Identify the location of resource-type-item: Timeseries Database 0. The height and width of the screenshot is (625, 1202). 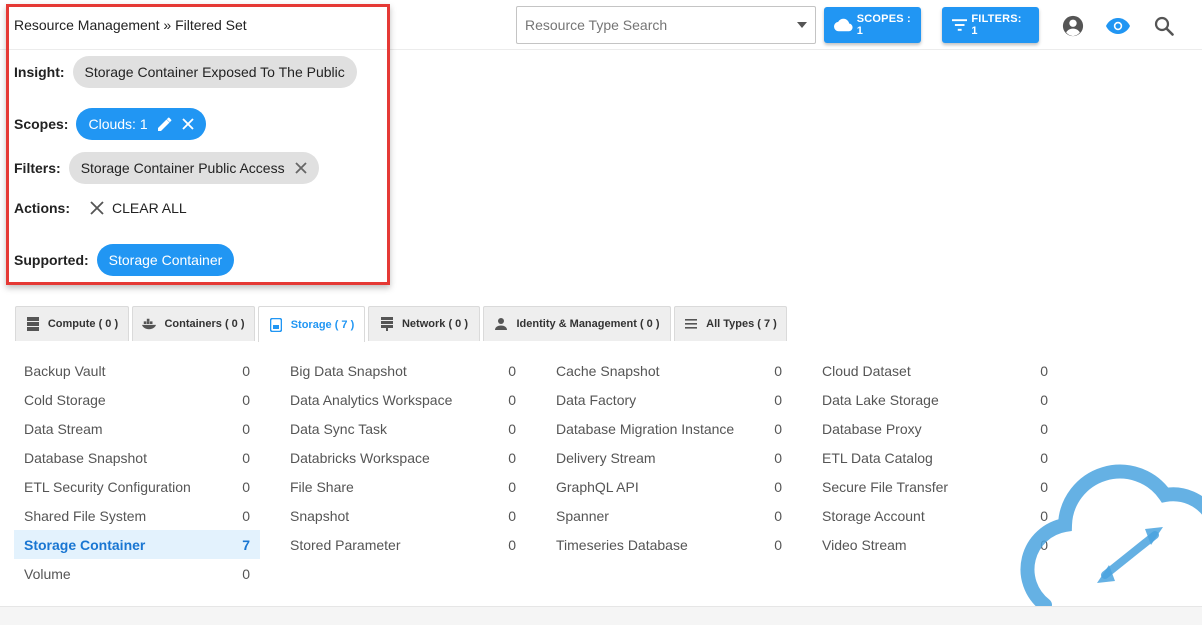
(669, 544).